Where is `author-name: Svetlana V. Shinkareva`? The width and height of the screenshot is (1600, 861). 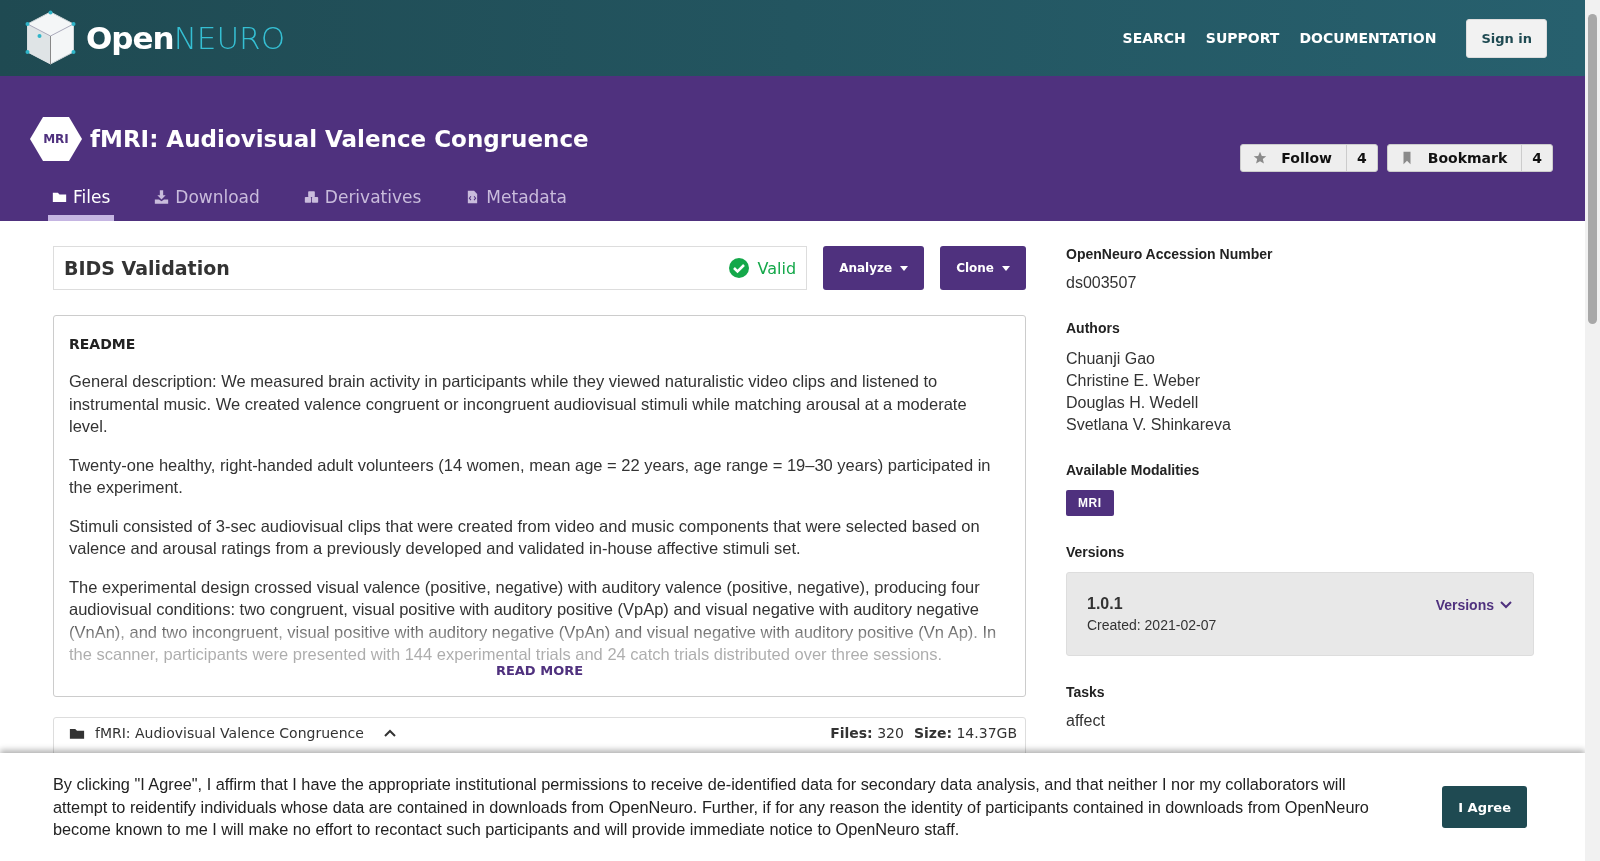 author-name: Svetlana V. Shinkareva is located at coordinates (1149, 425).